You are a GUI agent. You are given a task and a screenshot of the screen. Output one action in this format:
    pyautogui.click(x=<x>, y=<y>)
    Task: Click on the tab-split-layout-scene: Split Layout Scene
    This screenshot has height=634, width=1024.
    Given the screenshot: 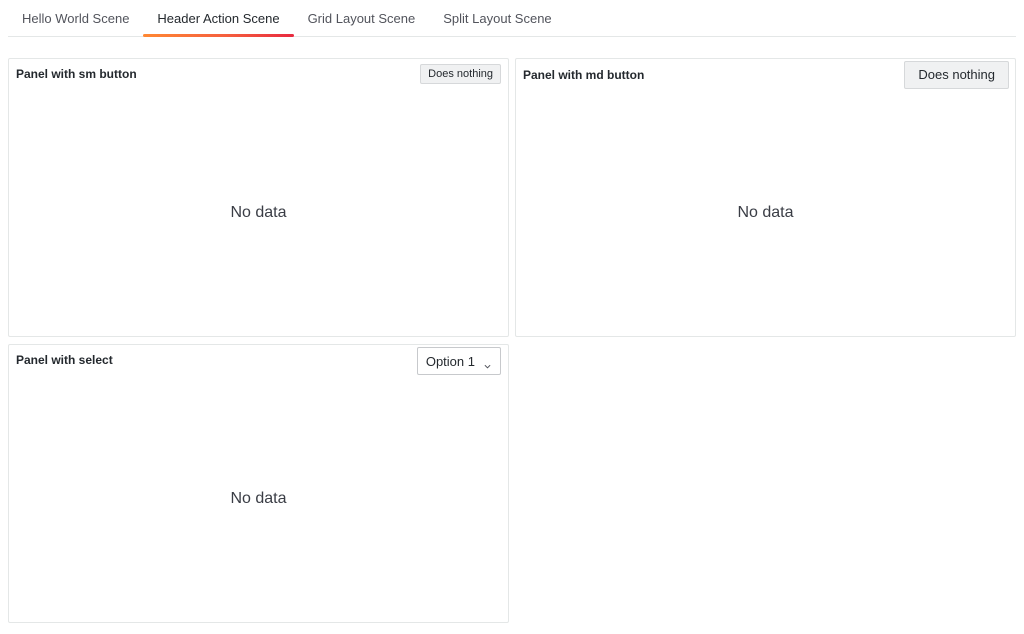 What is the action you would take?
    pyautogui.click(x=497, y=18)
    